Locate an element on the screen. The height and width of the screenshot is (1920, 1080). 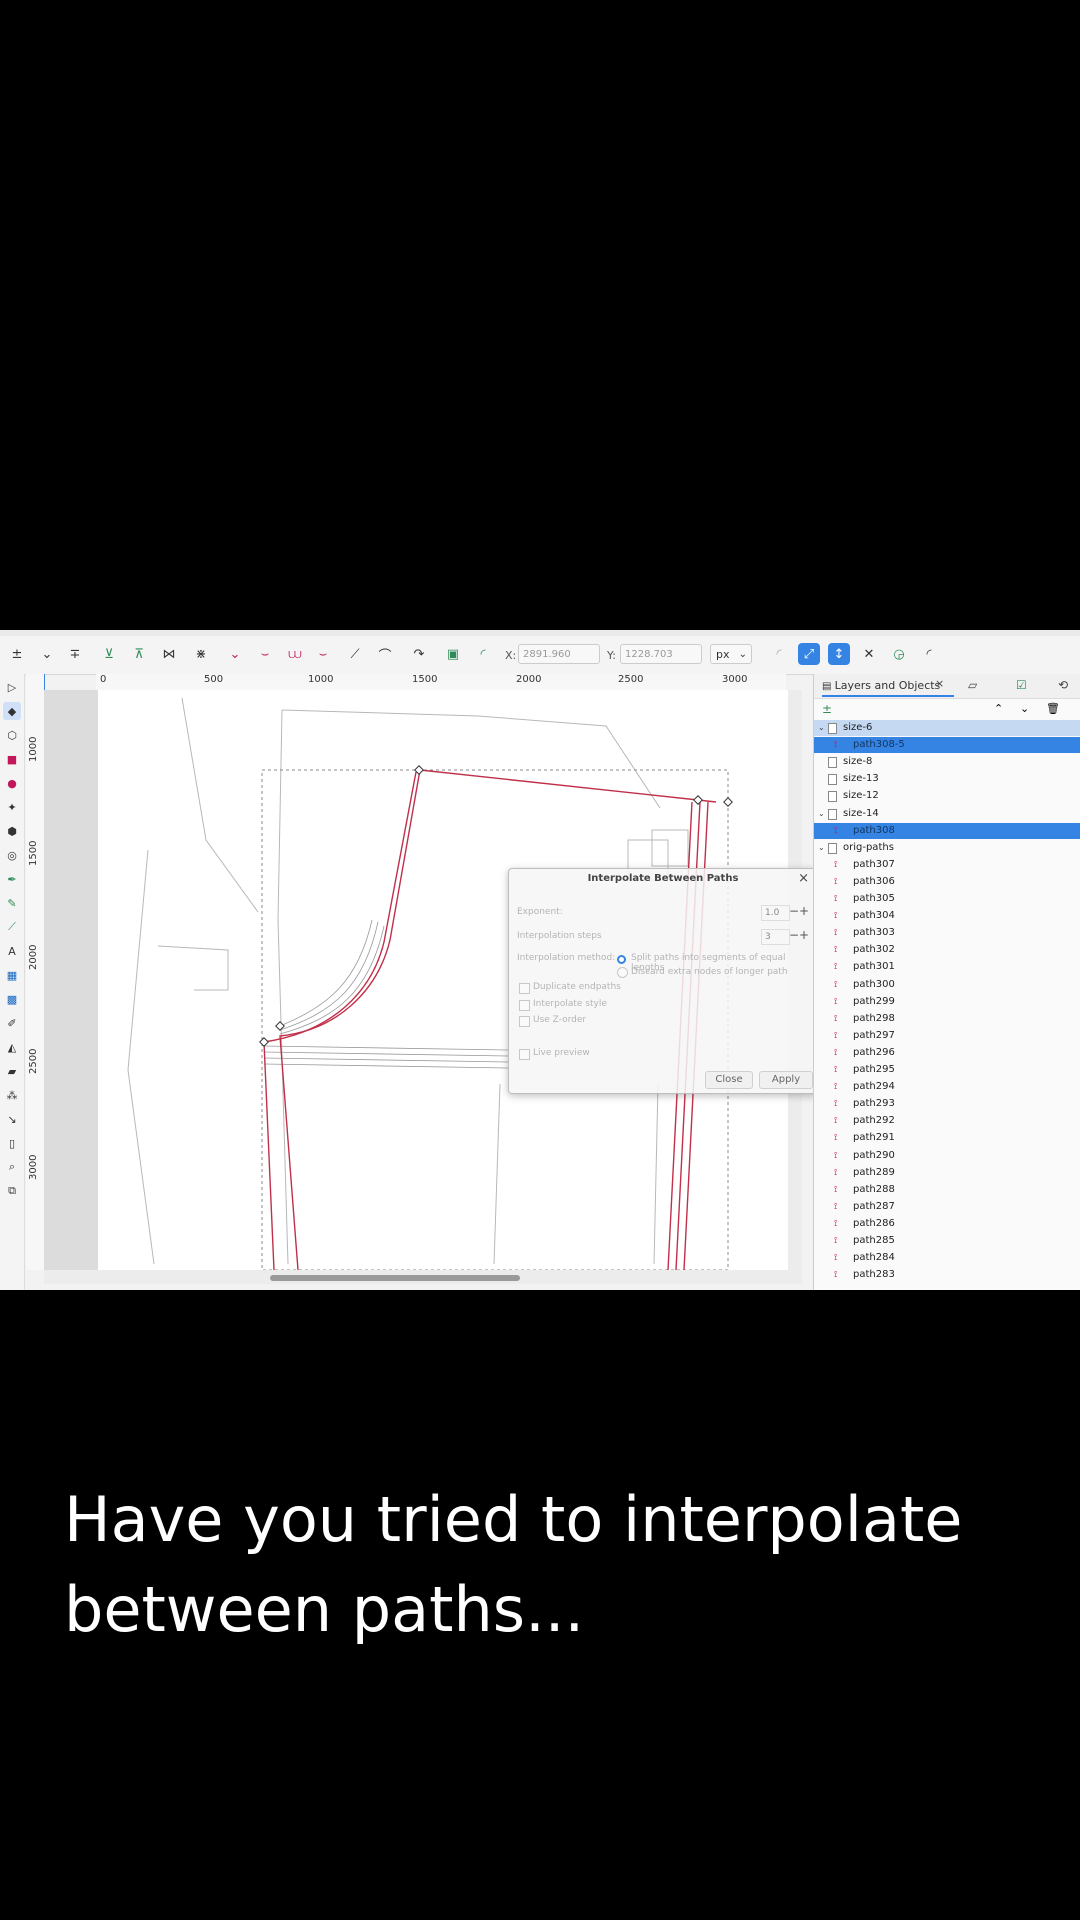
object-row: ⟟ path296 is located at coordinates (947, 1053).